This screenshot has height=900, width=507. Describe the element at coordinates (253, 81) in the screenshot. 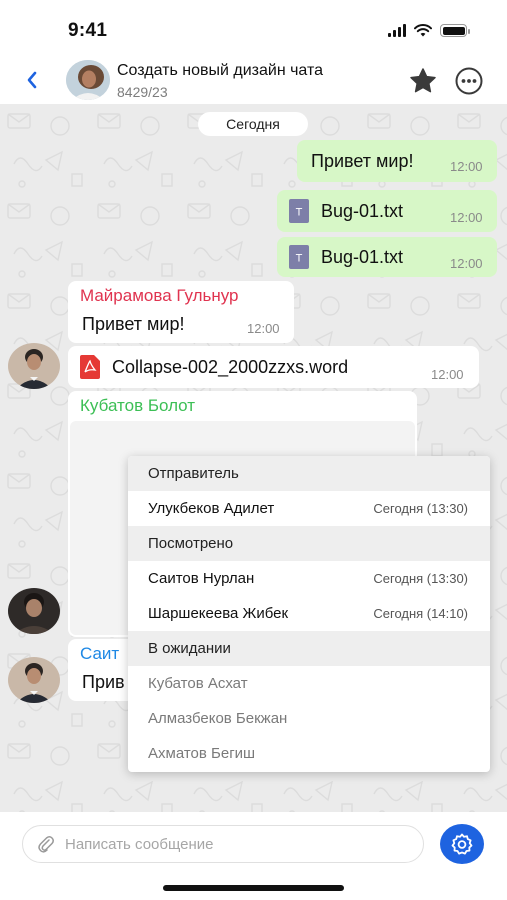

I see `chat-header: Создать новый дизайн чата 8429/23` at that location.